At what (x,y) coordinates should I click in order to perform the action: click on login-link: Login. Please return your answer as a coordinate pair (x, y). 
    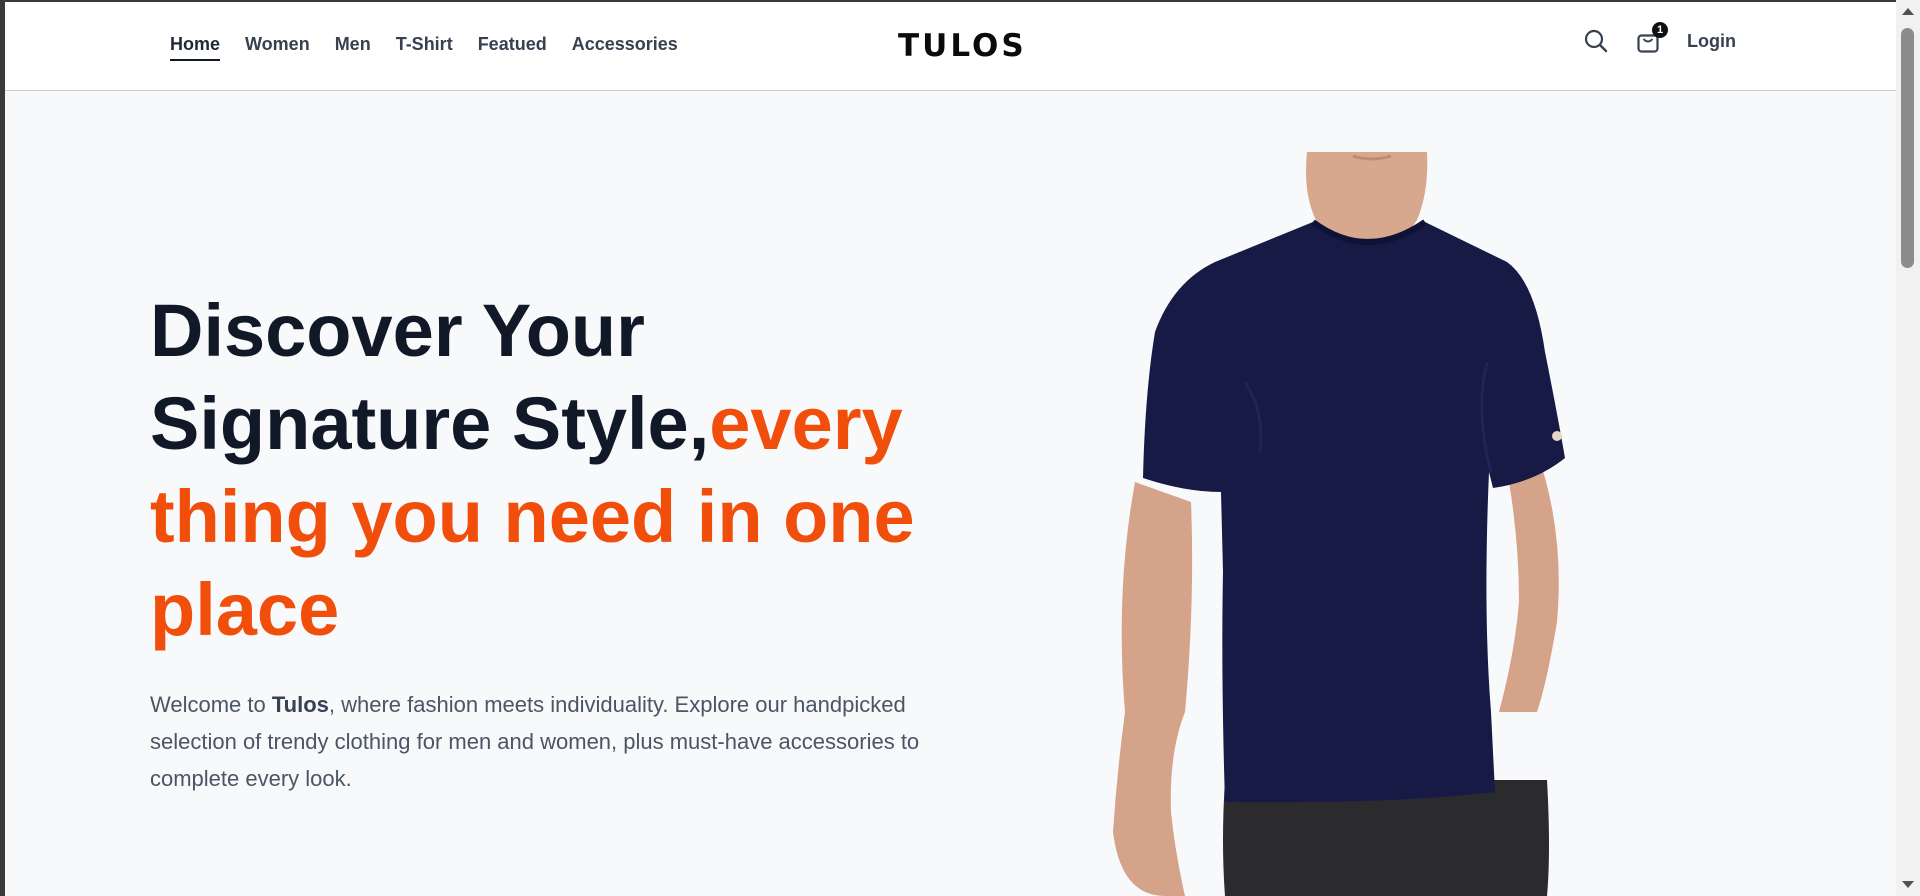
    Looking at the image, I should click on (1711, 41).